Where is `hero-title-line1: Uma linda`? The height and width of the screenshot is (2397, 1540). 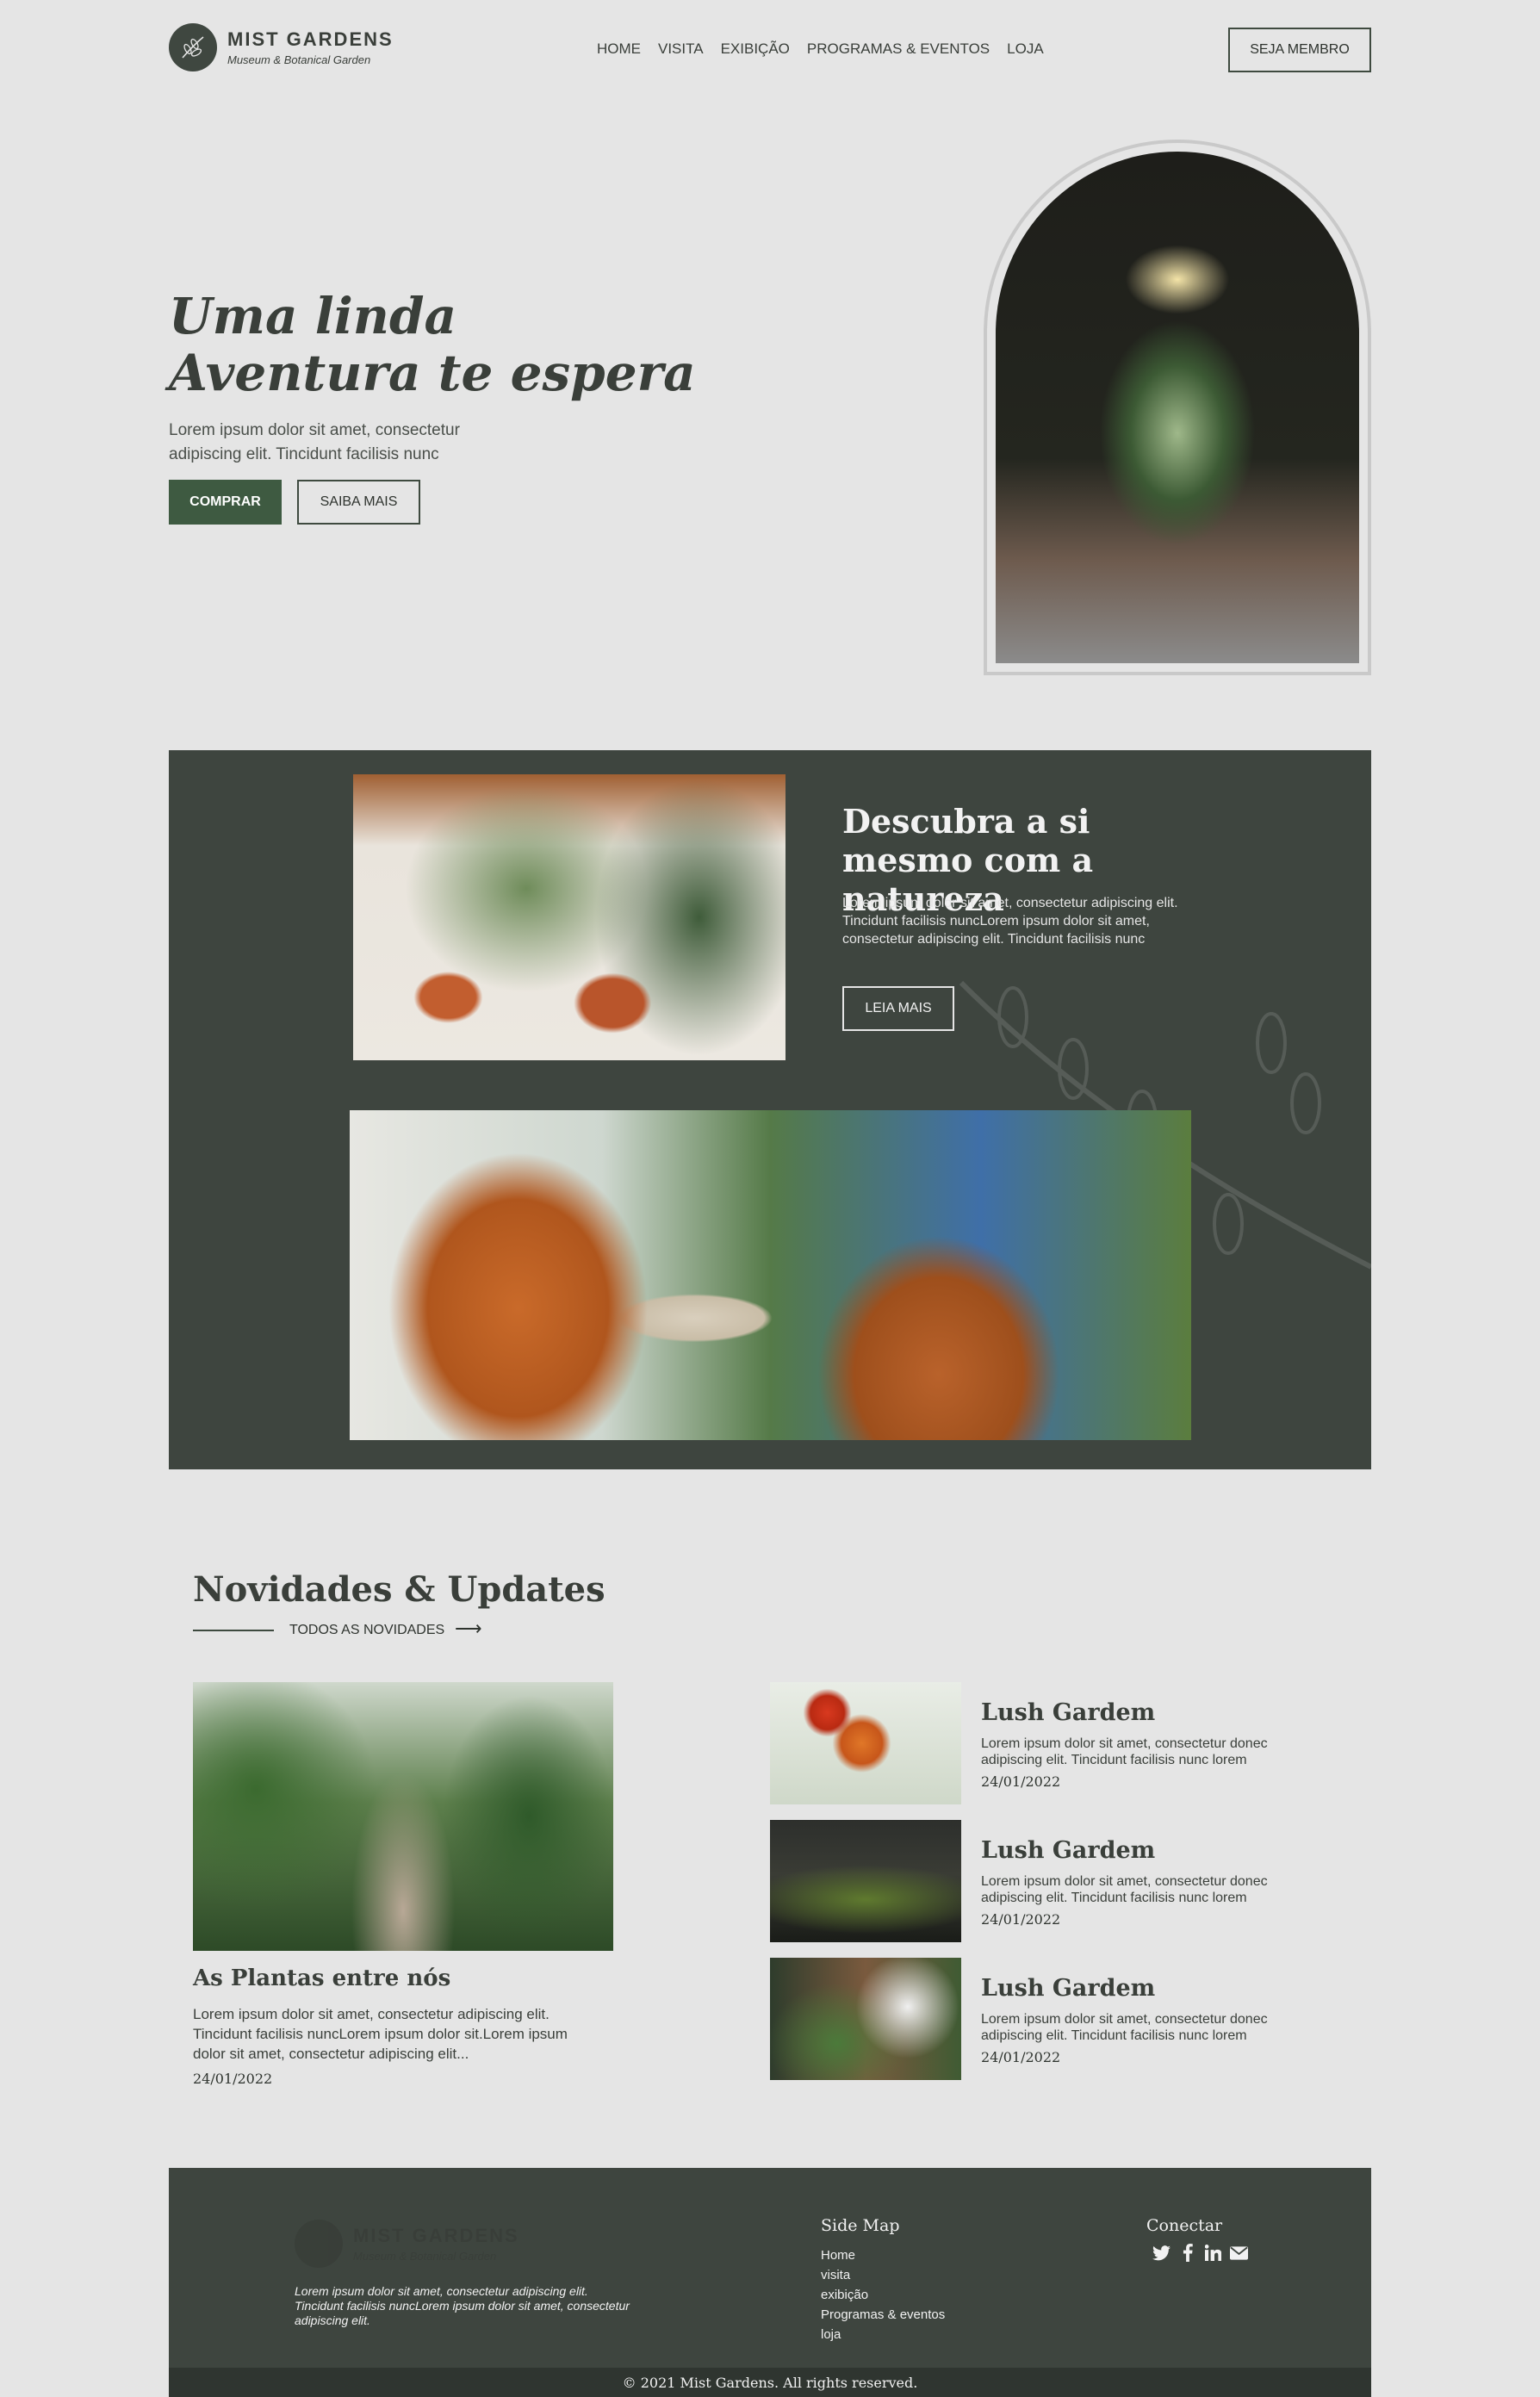
hero-title-line1: Uma linda is located at coordinates (313, 316).